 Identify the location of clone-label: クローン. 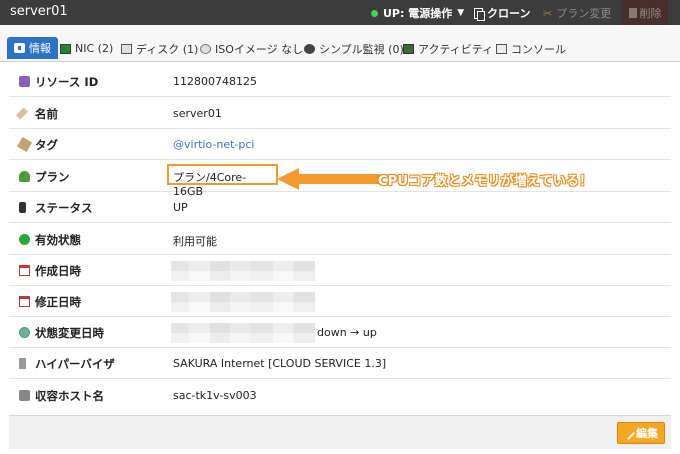
(509, 13).